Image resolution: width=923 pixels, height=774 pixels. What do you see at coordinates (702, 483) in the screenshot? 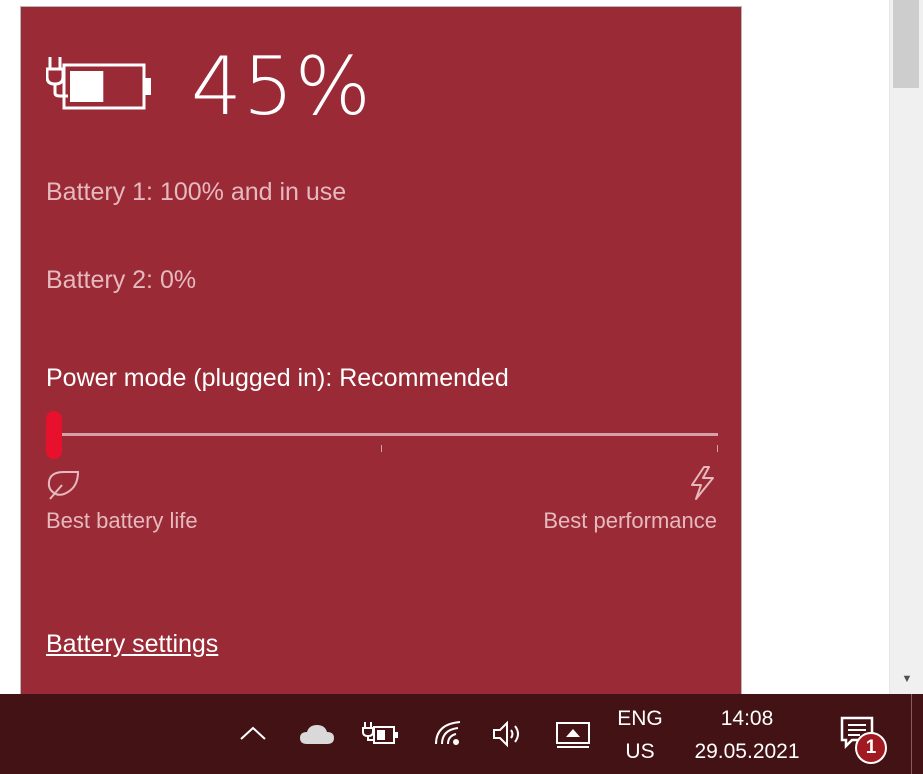
I see `bolt-icon` at bounding box center [702, 483].